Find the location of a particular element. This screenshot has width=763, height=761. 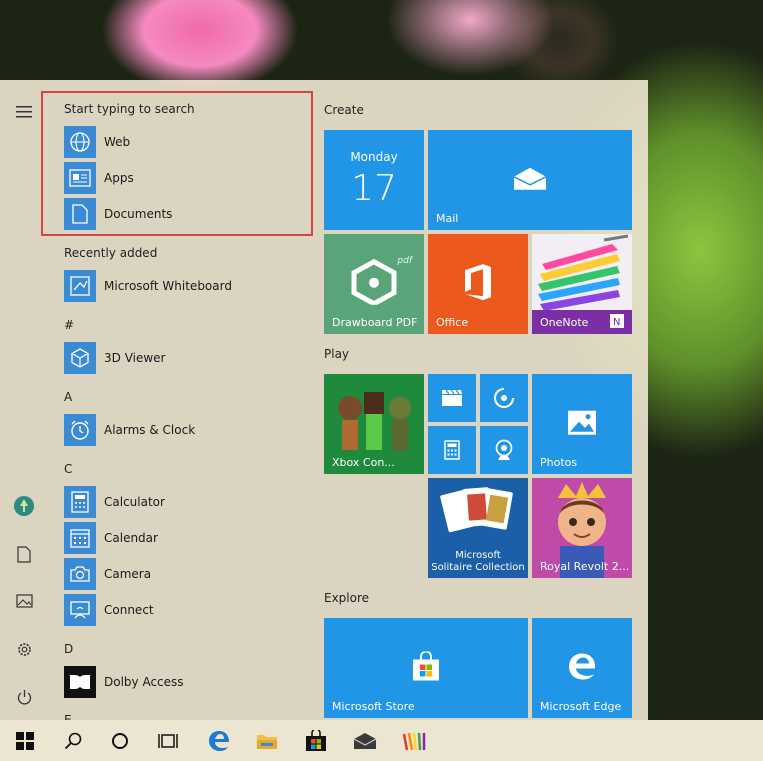

calculator-tile is located at coordinates (452, 450).